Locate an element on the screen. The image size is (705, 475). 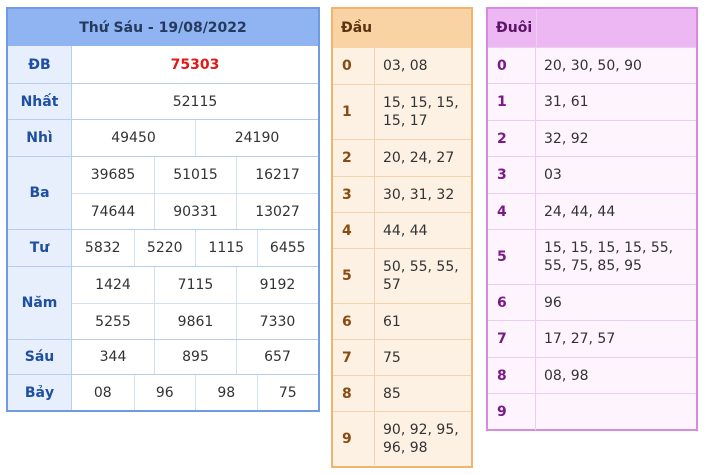
prize-number: 08 is located at coordinates (102, 392).